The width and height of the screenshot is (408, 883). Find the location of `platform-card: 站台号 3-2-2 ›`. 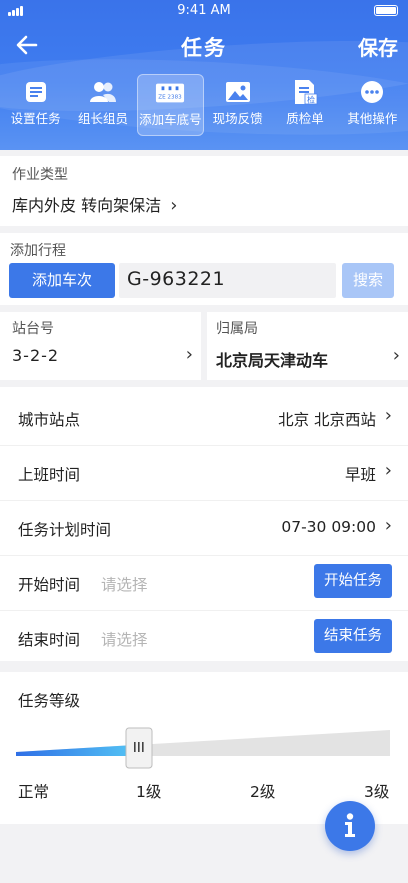

platform-card: 站台号 3-2-2 › is located at coordinates (100, 346).